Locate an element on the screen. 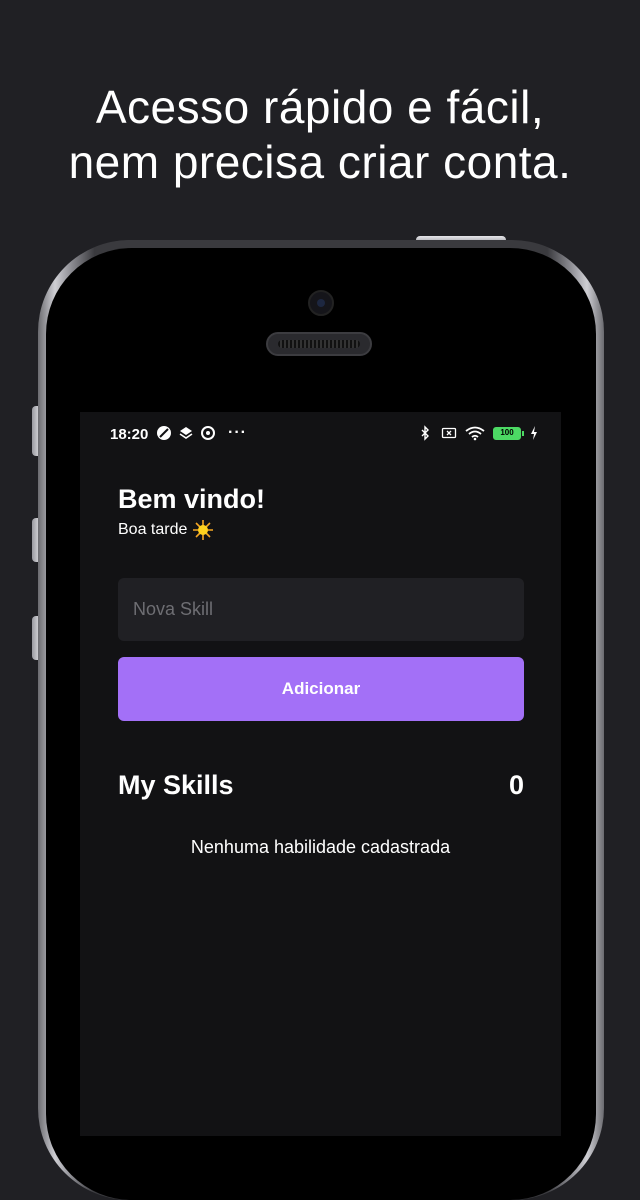  earpiece-speaker is located at coordinates (319, 344).